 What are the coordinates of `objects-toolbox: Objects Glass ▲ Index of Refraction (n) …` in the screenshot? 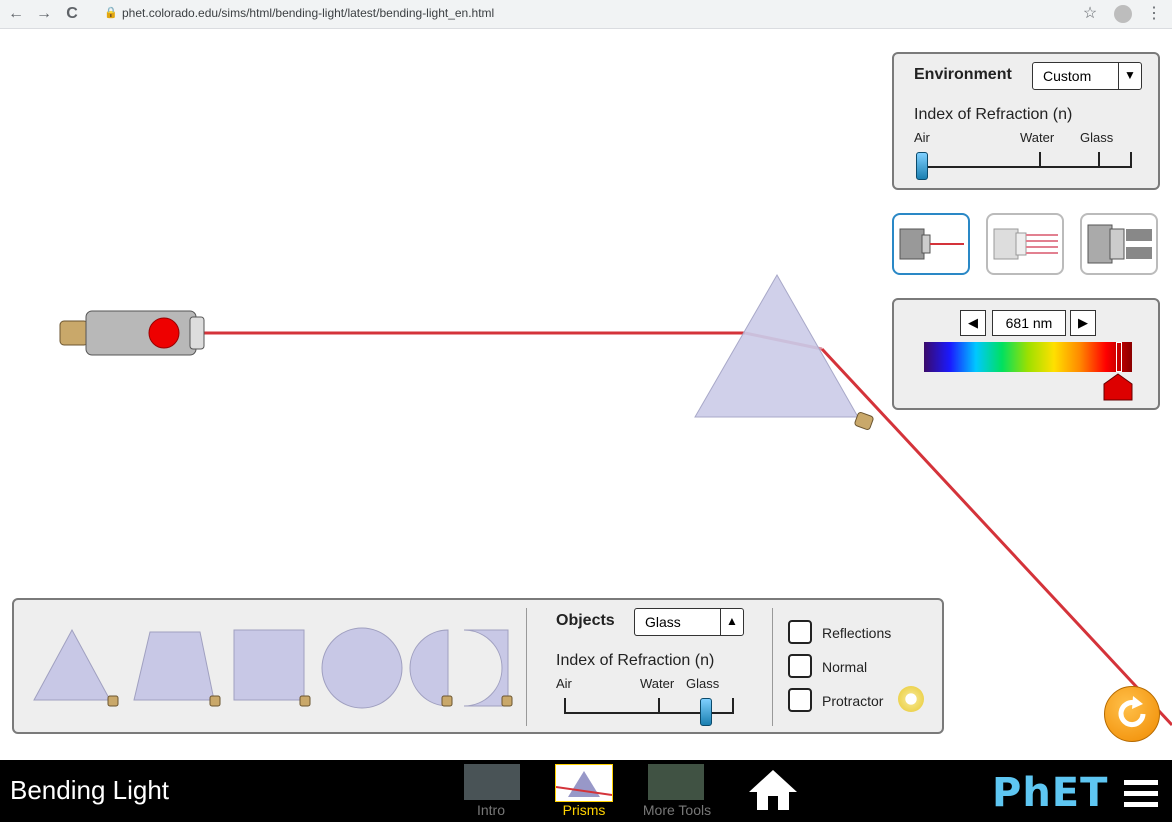 It's located at (478, 666).